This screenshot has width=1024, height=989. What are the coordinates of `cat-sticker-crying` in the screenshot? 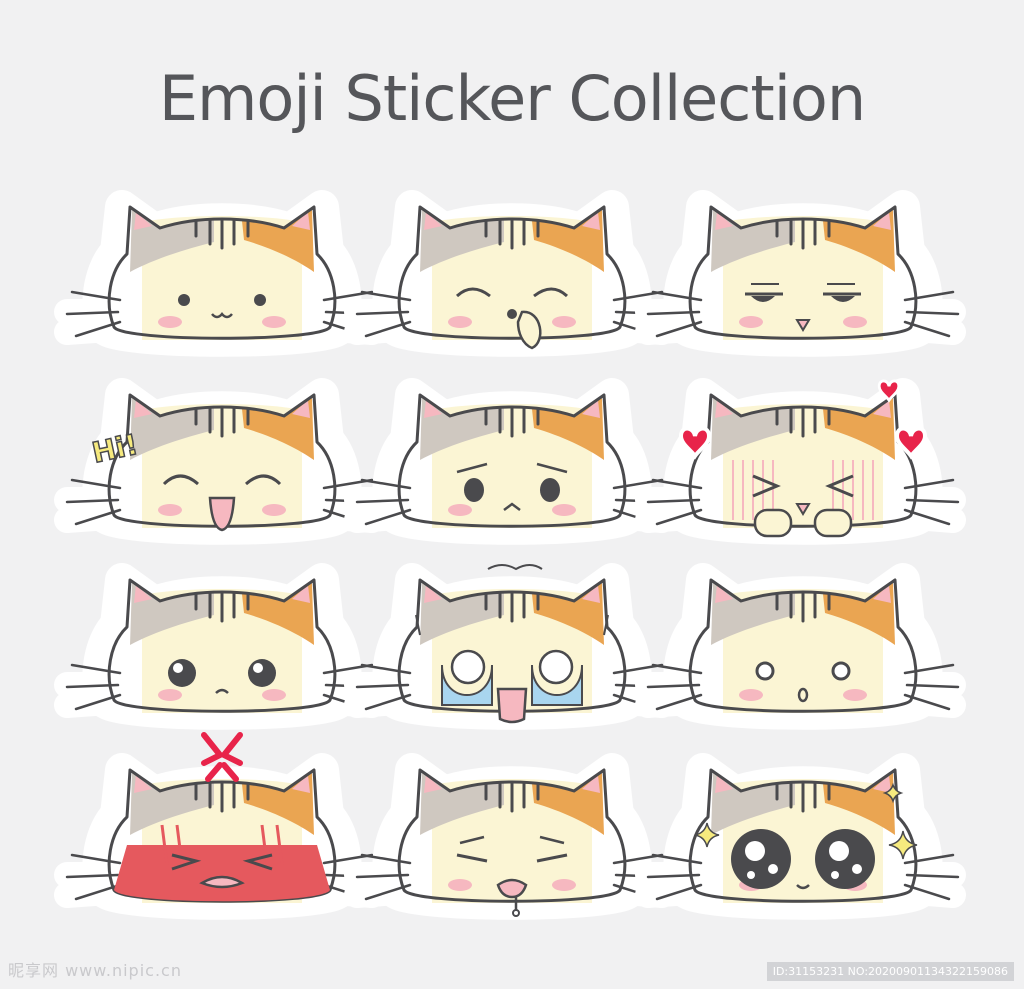 It's located at (509, 645).